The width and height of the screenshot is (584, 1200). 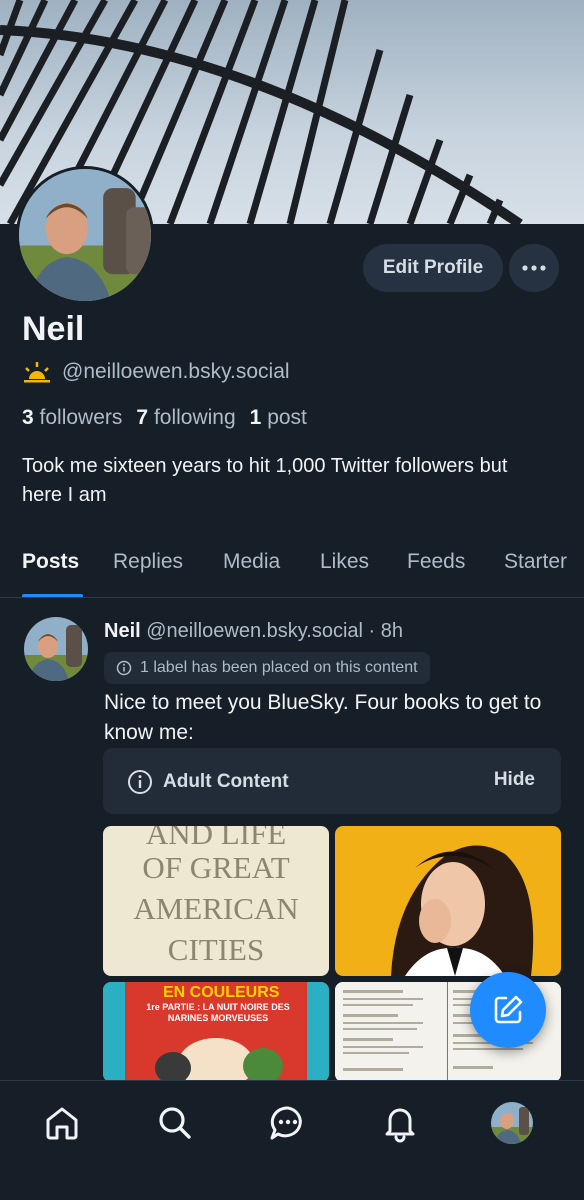 What do you see at coordinates (53, 329) in the screenshot?
I see `display-name: Neil` at bounding box center [53, 329].